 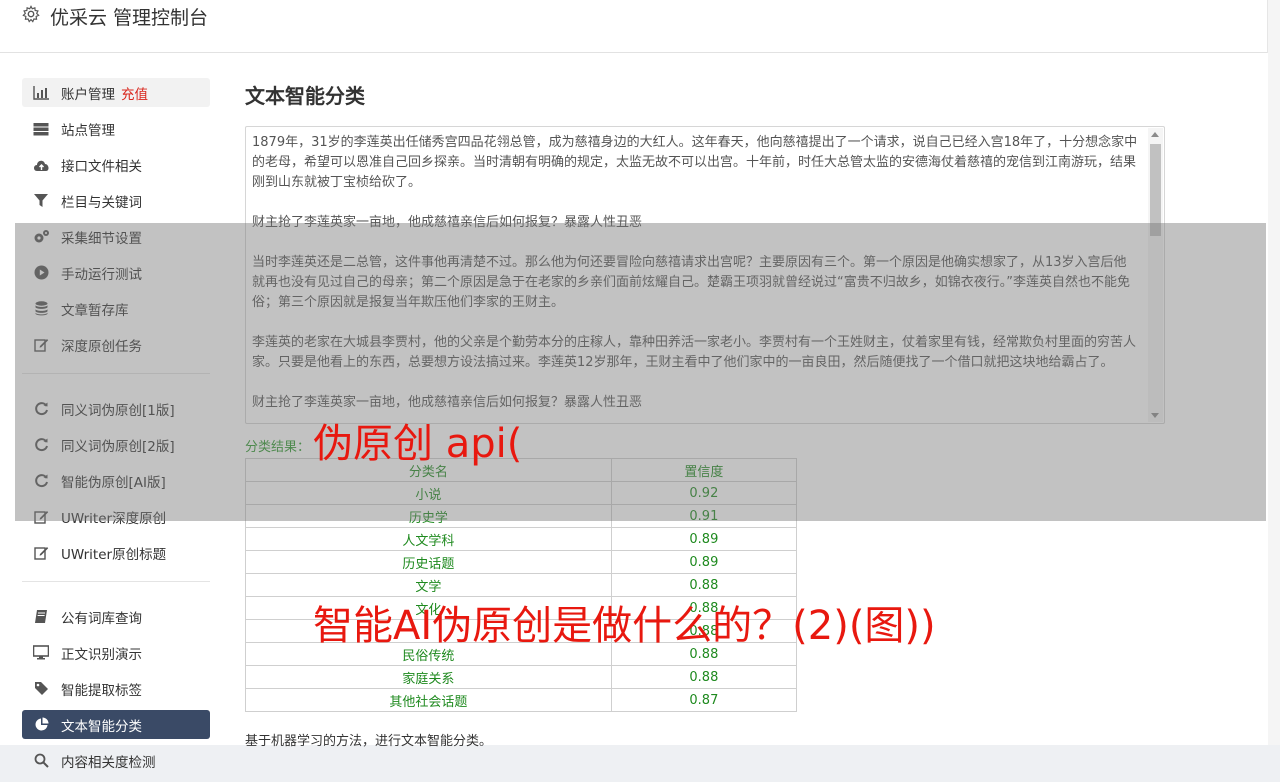 I want to click on table-row: 家庭关系 0.88, so click(x=521, y=677).